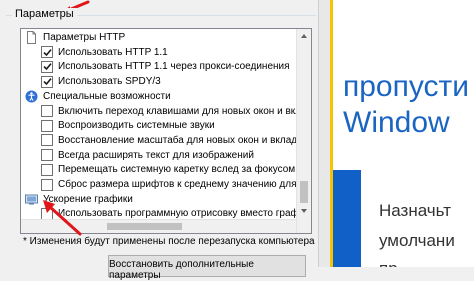 The image size is (474, 281). Describe the element at coordinates (304, 192) in the screenshot. I see `vertical-scroll-thumb` at that location.